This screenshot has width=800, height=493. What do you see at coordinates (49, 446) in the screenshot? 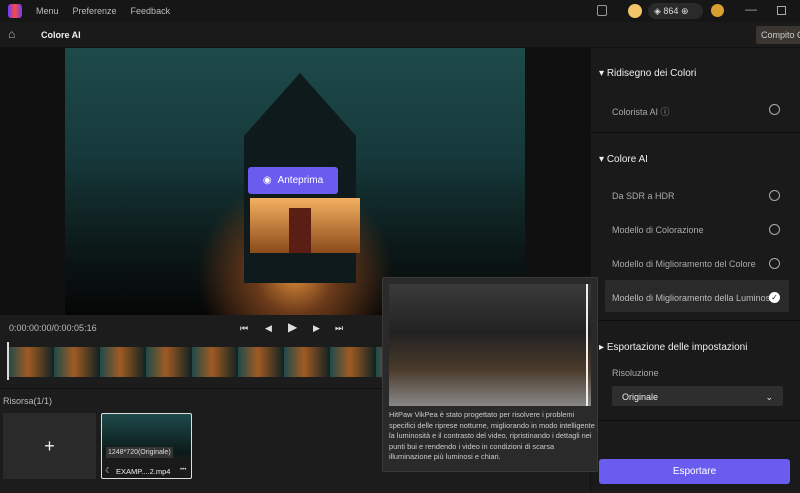
I see `add-resource-button: +` at bounding box center [49, 446].